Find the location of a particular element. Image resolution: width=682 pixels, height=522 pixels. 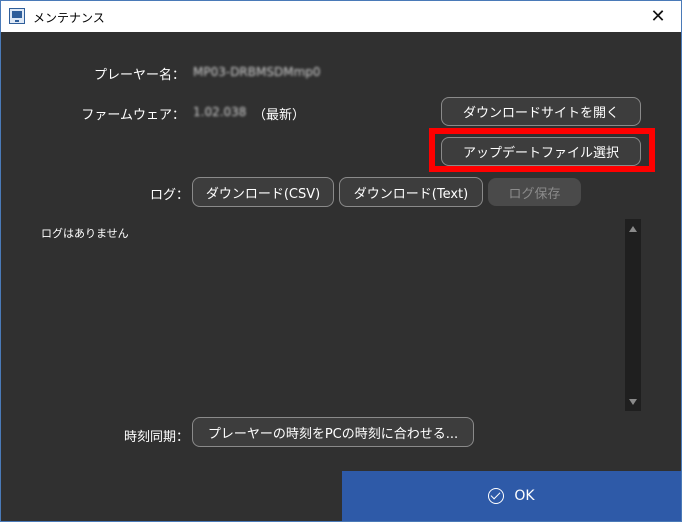

check-circle-icon is located at coordinates (496, 496).